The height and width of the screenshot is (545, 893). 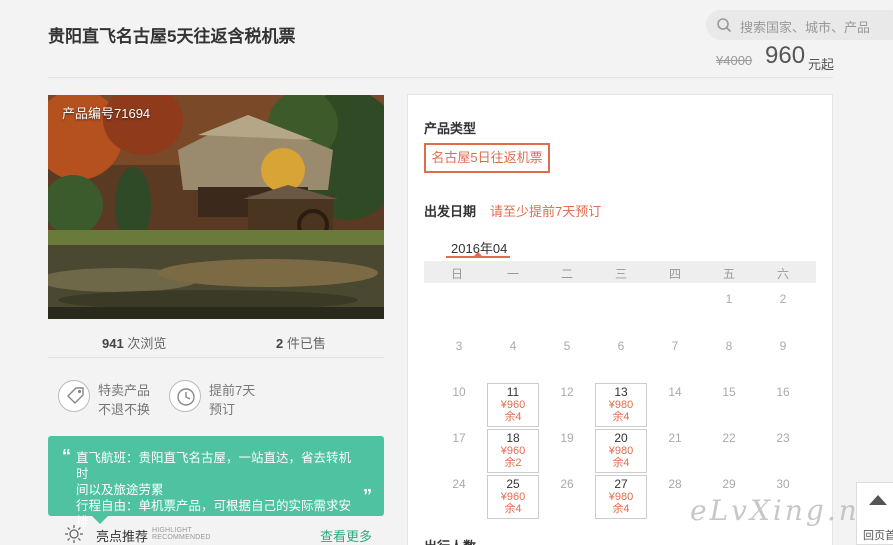 What do you see at coordinates (567, 484) in the screenshot?
I see `calendar-day: 26` at bounding box center [567, 484].